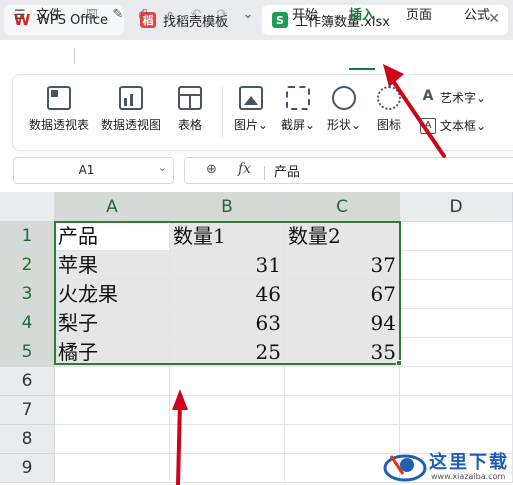 The image size is (513, 485). I want to click on formula-bar, so click(348, 170).